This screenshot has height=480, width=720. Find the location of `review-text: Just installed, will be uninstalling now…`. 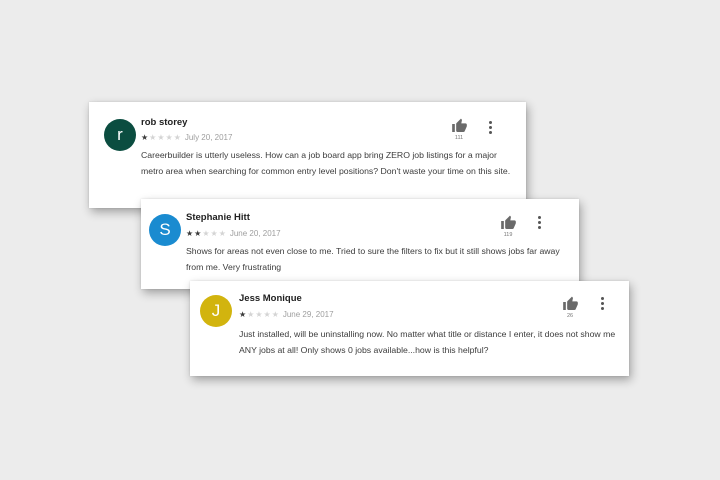

review-text: Just installed, will be uninstalling now… is located at coordinates (427, 342).